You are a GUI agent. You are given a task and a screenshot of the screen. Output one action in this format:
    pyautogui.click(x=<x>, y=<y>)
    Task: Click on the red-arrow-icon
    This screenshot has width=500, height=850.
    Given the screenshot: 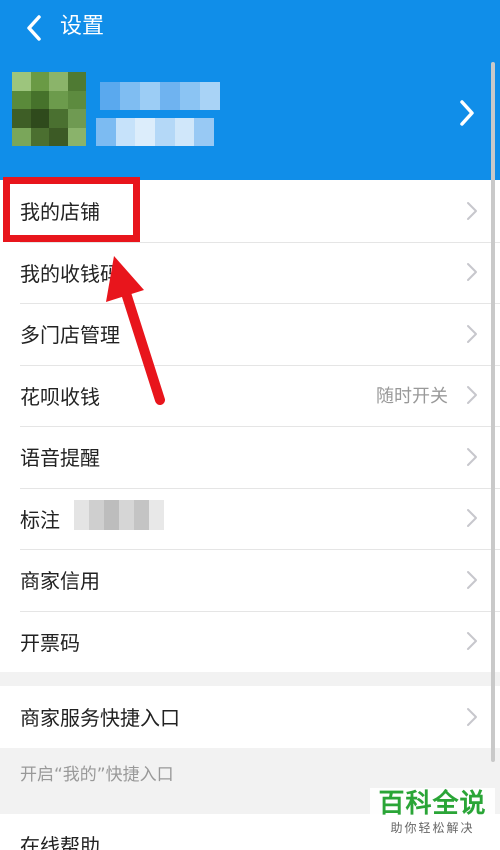 What is the action you would take?
    pyautogui.click(x=135, y=330)
    